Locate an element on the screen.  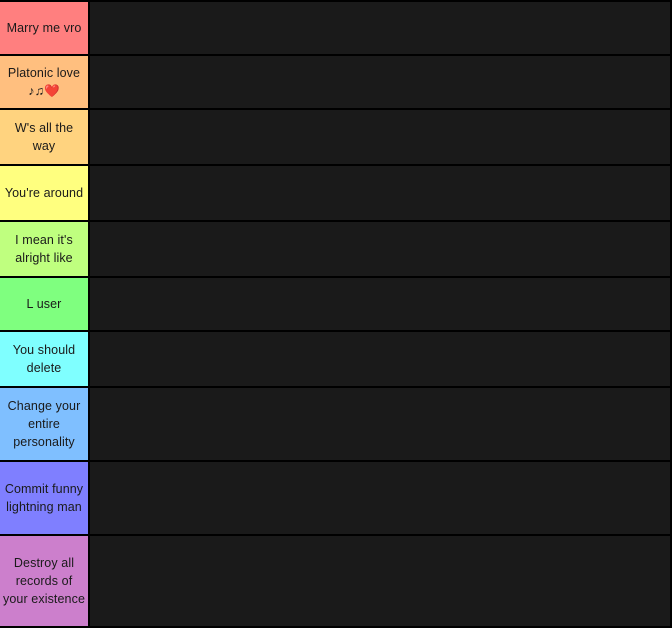
tier-row: Marry me vro is located at coordinates (336, 29).